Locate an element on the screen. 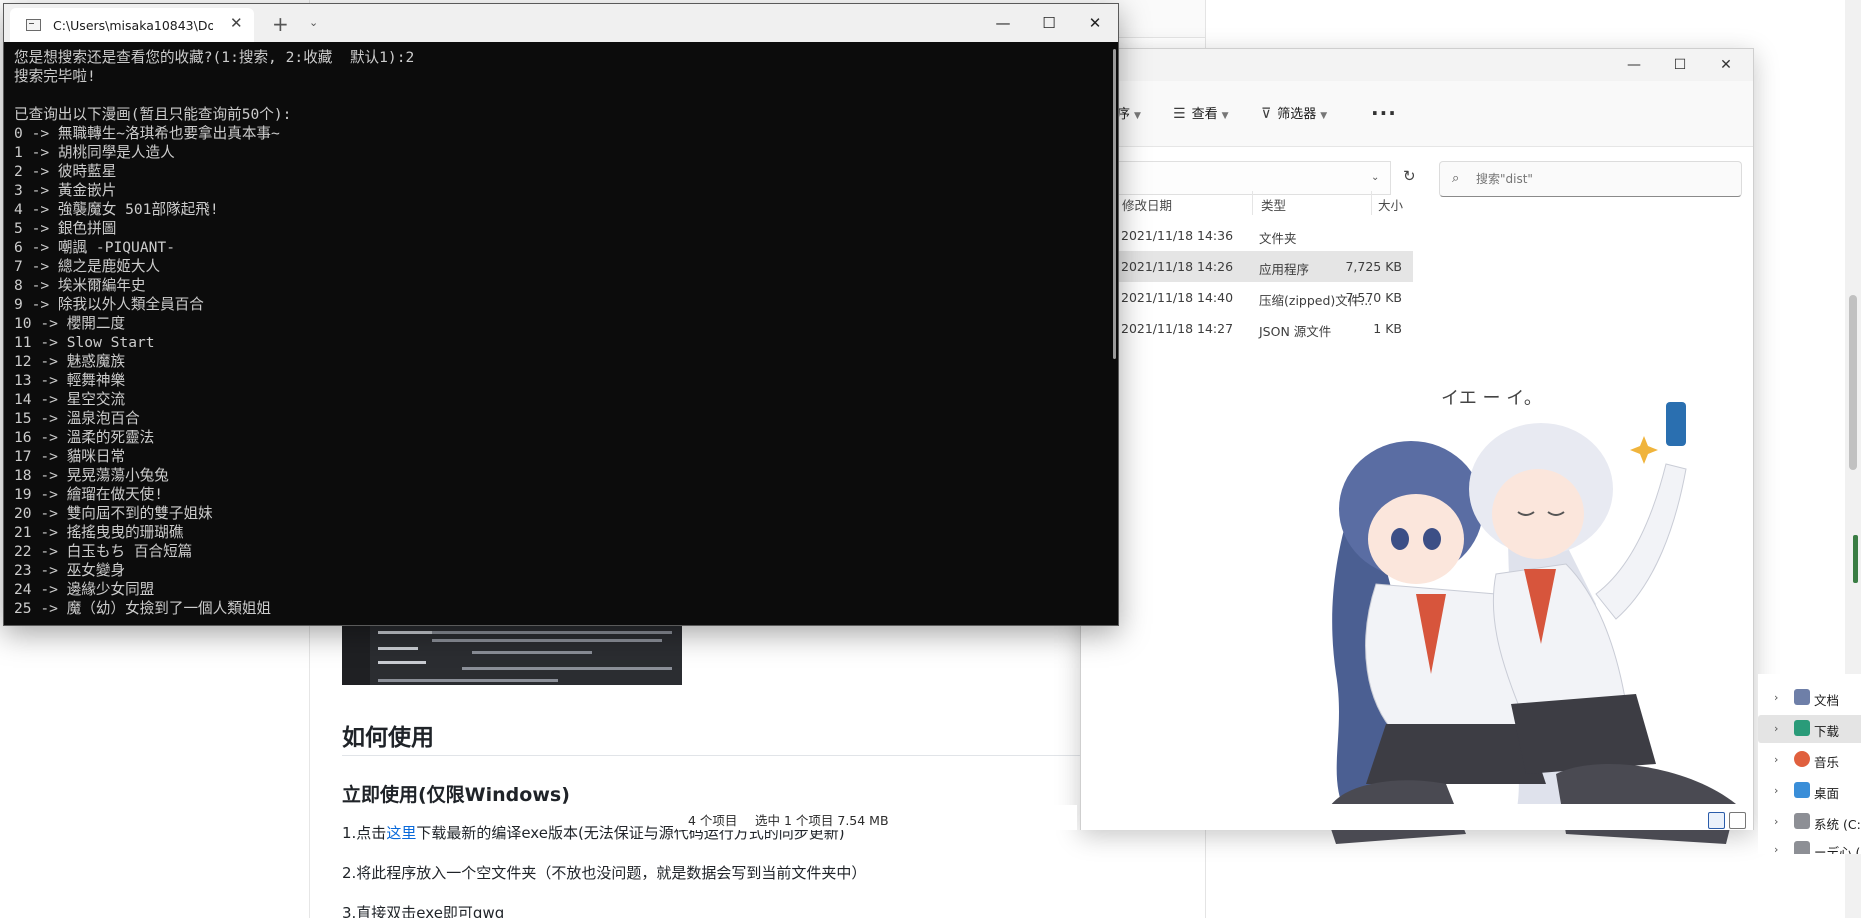 This screenshot has width=1861, height=918. terminal-line: 1 -> 胡桃同學是人造人 is located at coordinates (94, 152).